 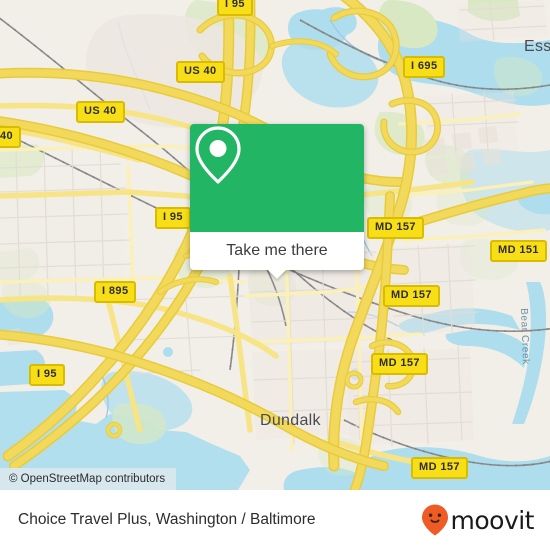 What do you see at coordinates (524, 336) in the screenshot?
I see `water-label-bear-creek: Bear Creek` at bounding box center [524, 336].